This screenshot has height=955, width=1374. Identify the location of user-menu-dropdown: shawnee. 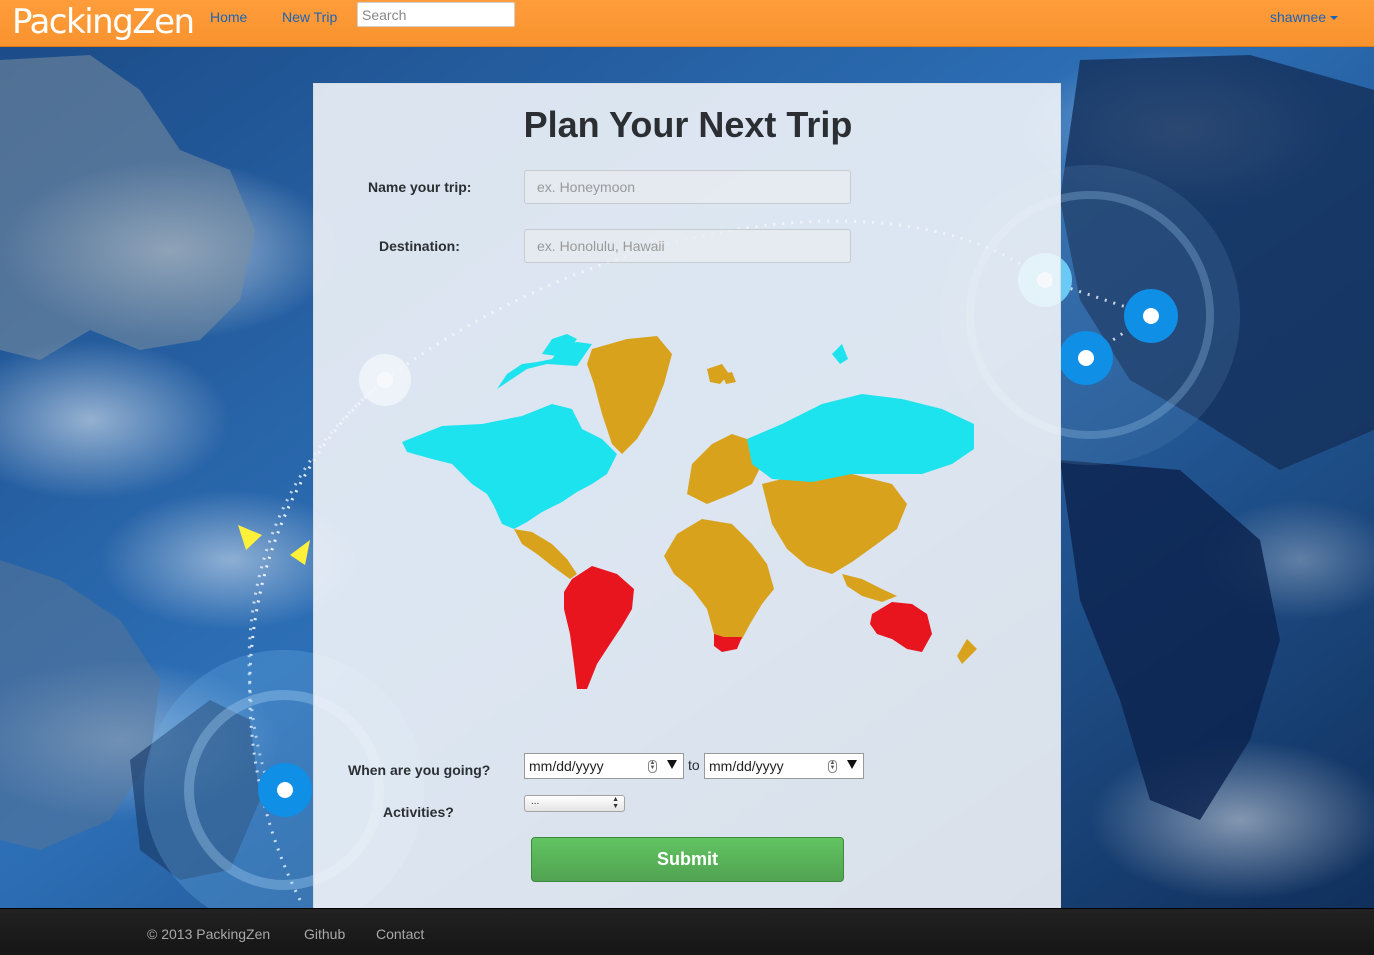
(1304, 17).